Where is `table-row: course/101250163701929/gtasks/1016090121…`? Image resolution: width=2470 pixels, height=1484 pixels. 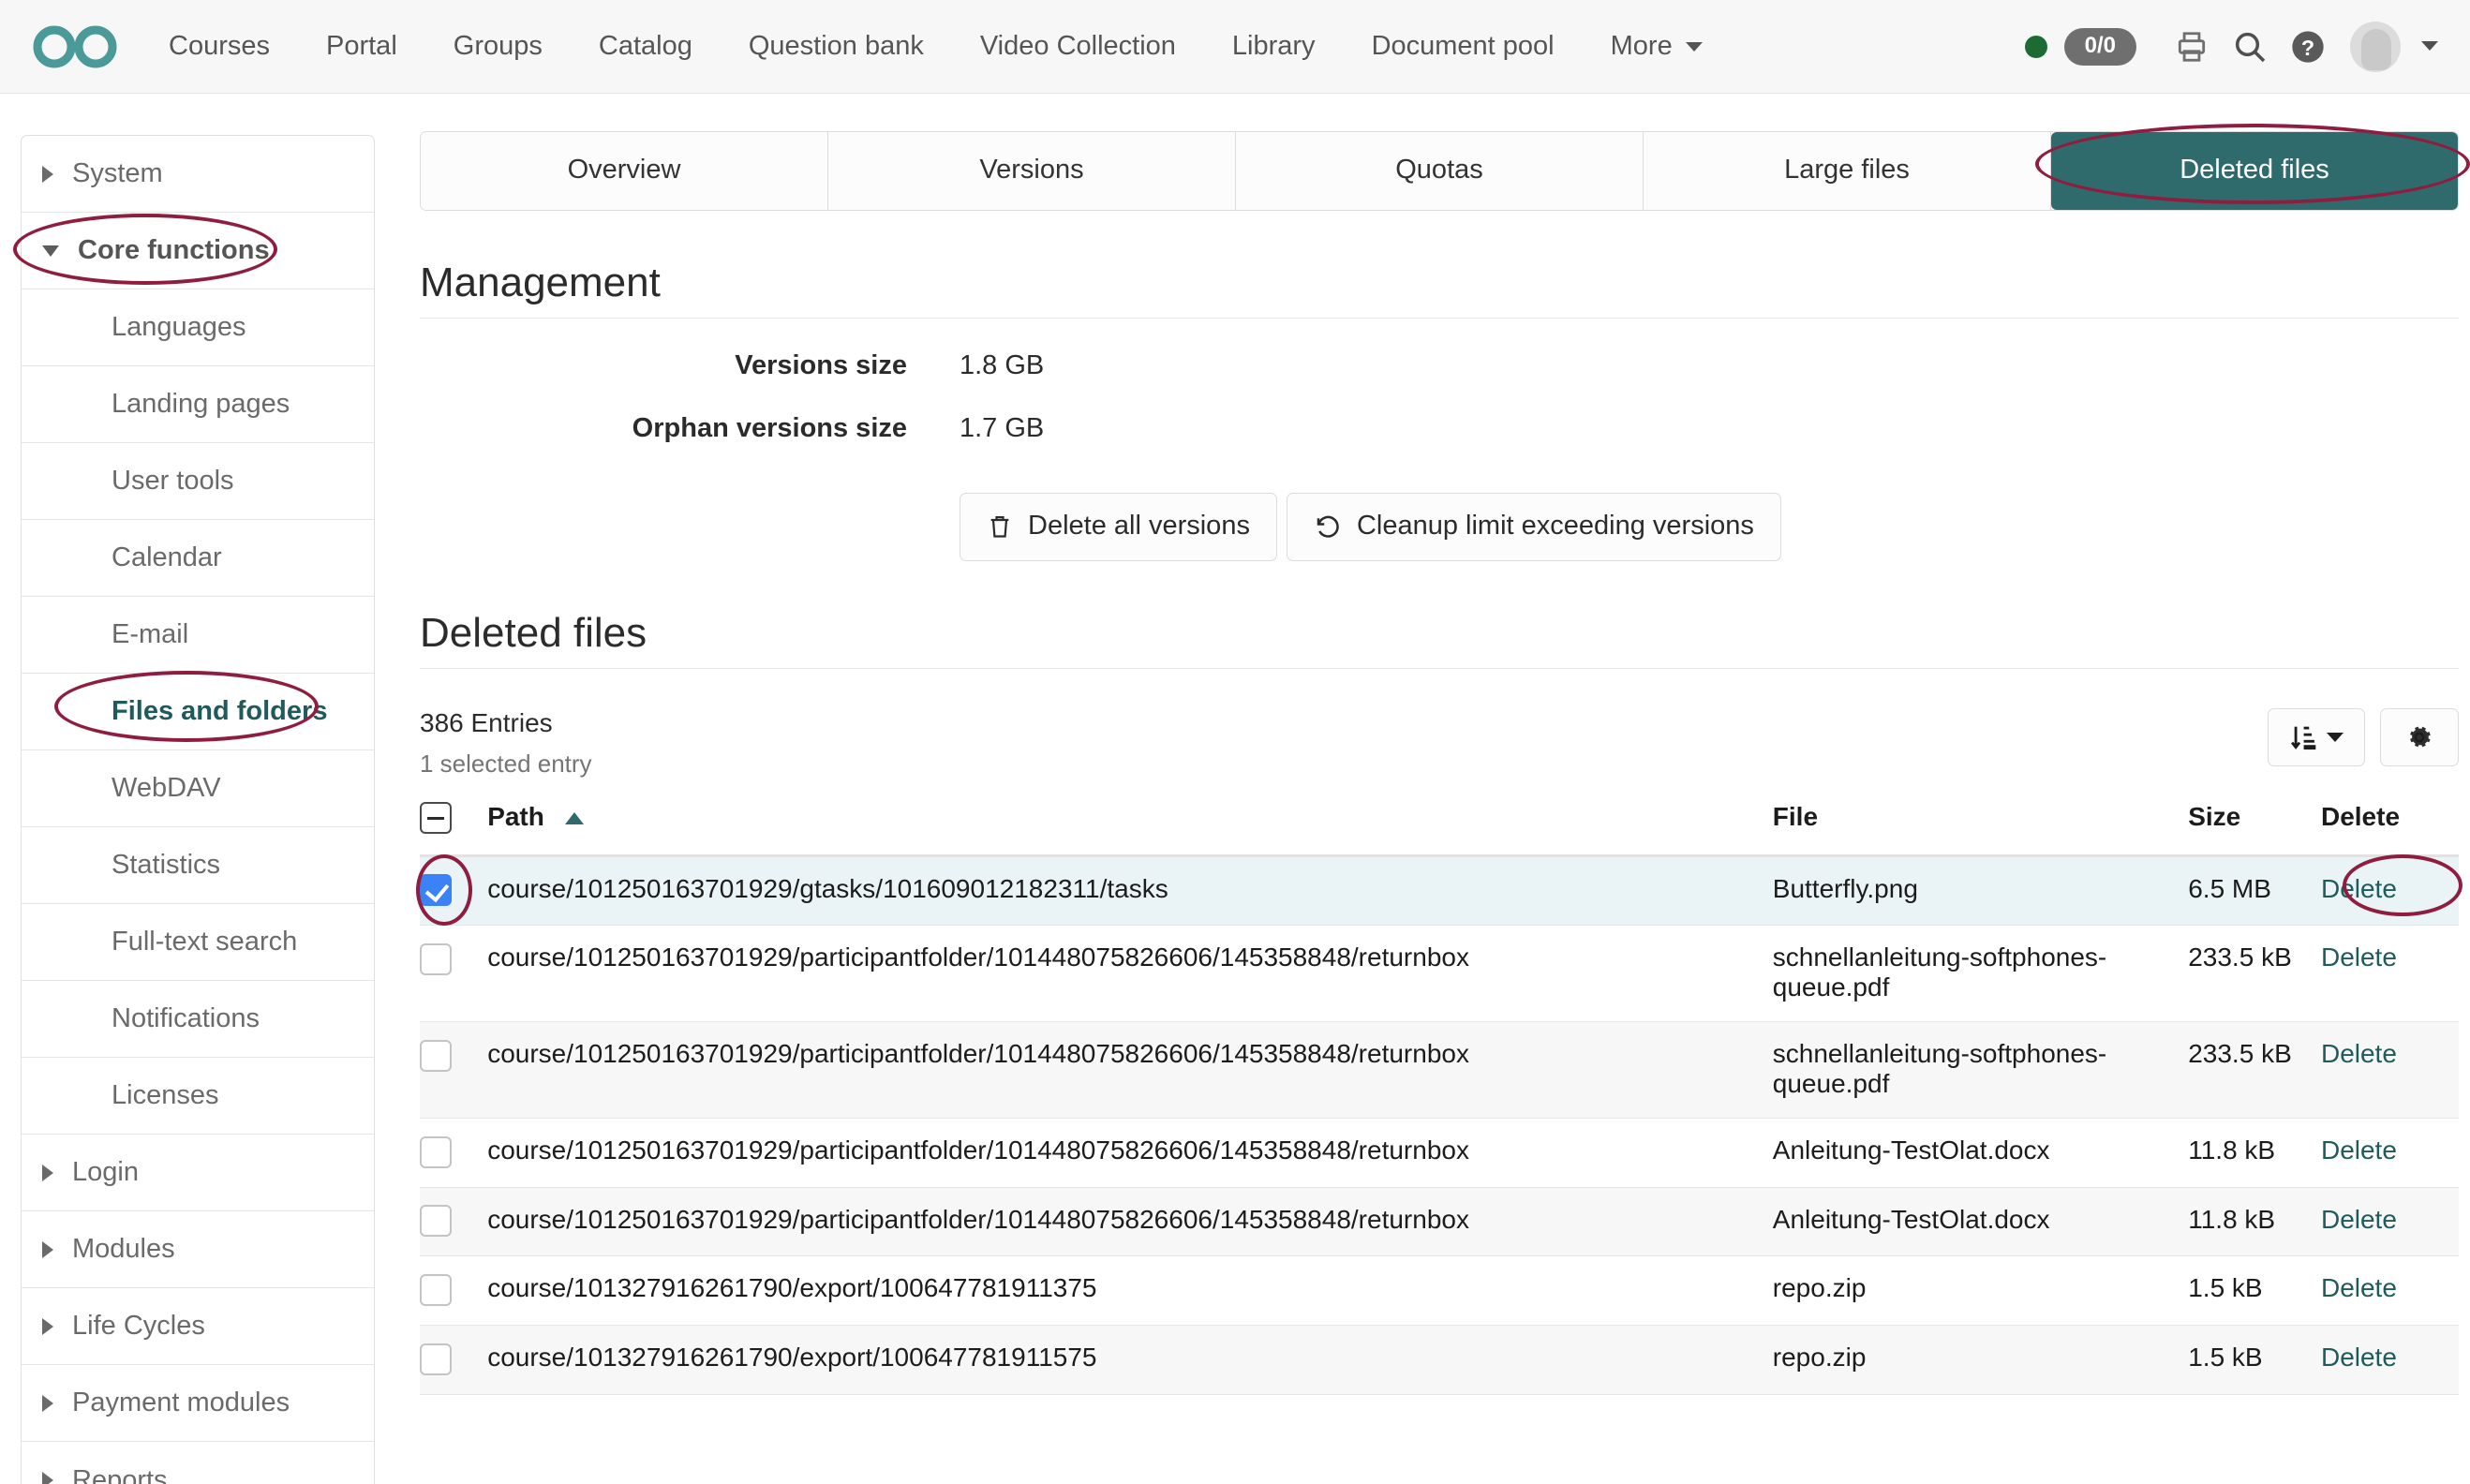
table-row: course/101250163701929/gtasks/1016090121… is located at coordinates (1439, 891).